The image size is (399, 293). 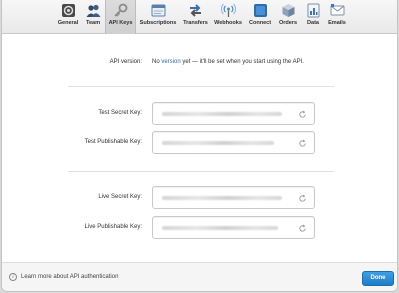 What do you see at coordinates (228, 10) in the screenshot?
I see `webhooks-icon` at bounding box center [228, 10].